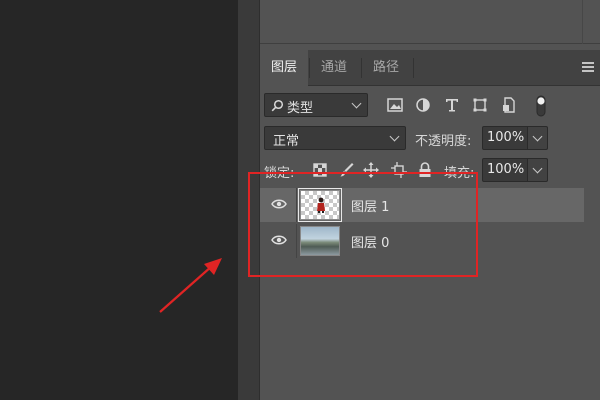 Image resolution: width=600 pixels, height=400 pixels. What do you see at coordinates (443, 141) in the screenshot?
I see `opacity-label: 不透明度:` at bounding box center [443, 141].